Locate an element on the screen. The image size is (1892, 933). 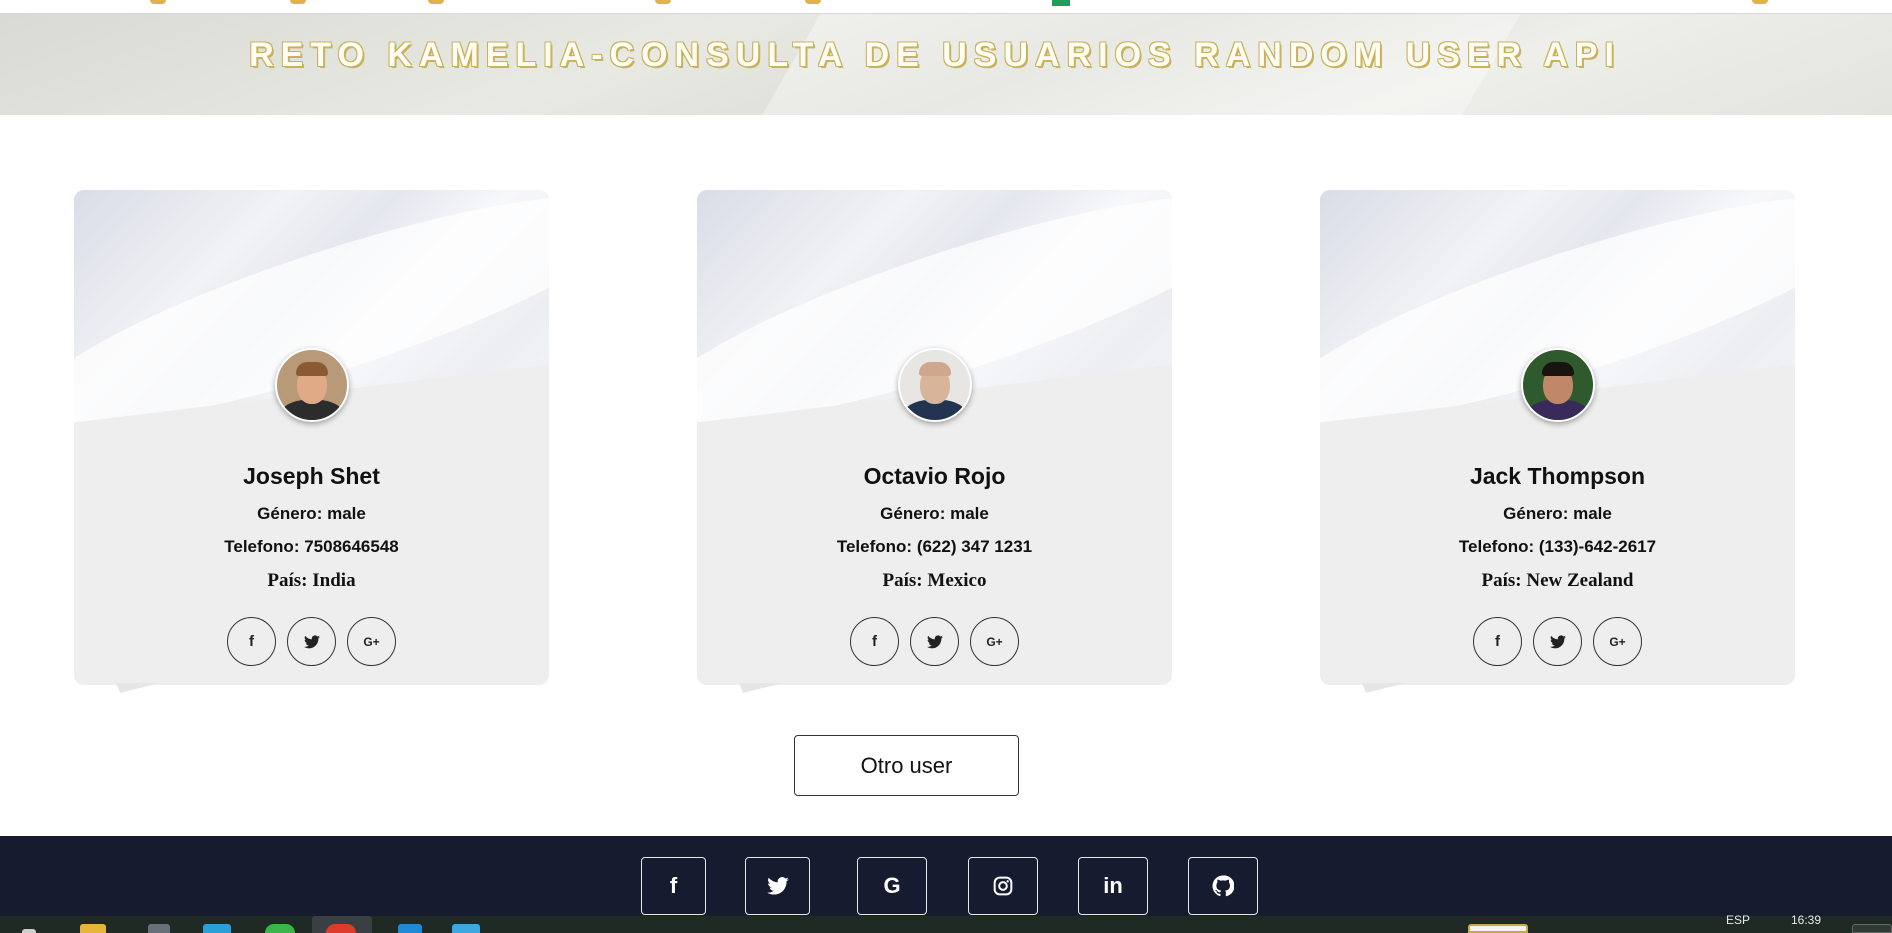
user-country: País: Mexico is located at coordinates (934, 580).